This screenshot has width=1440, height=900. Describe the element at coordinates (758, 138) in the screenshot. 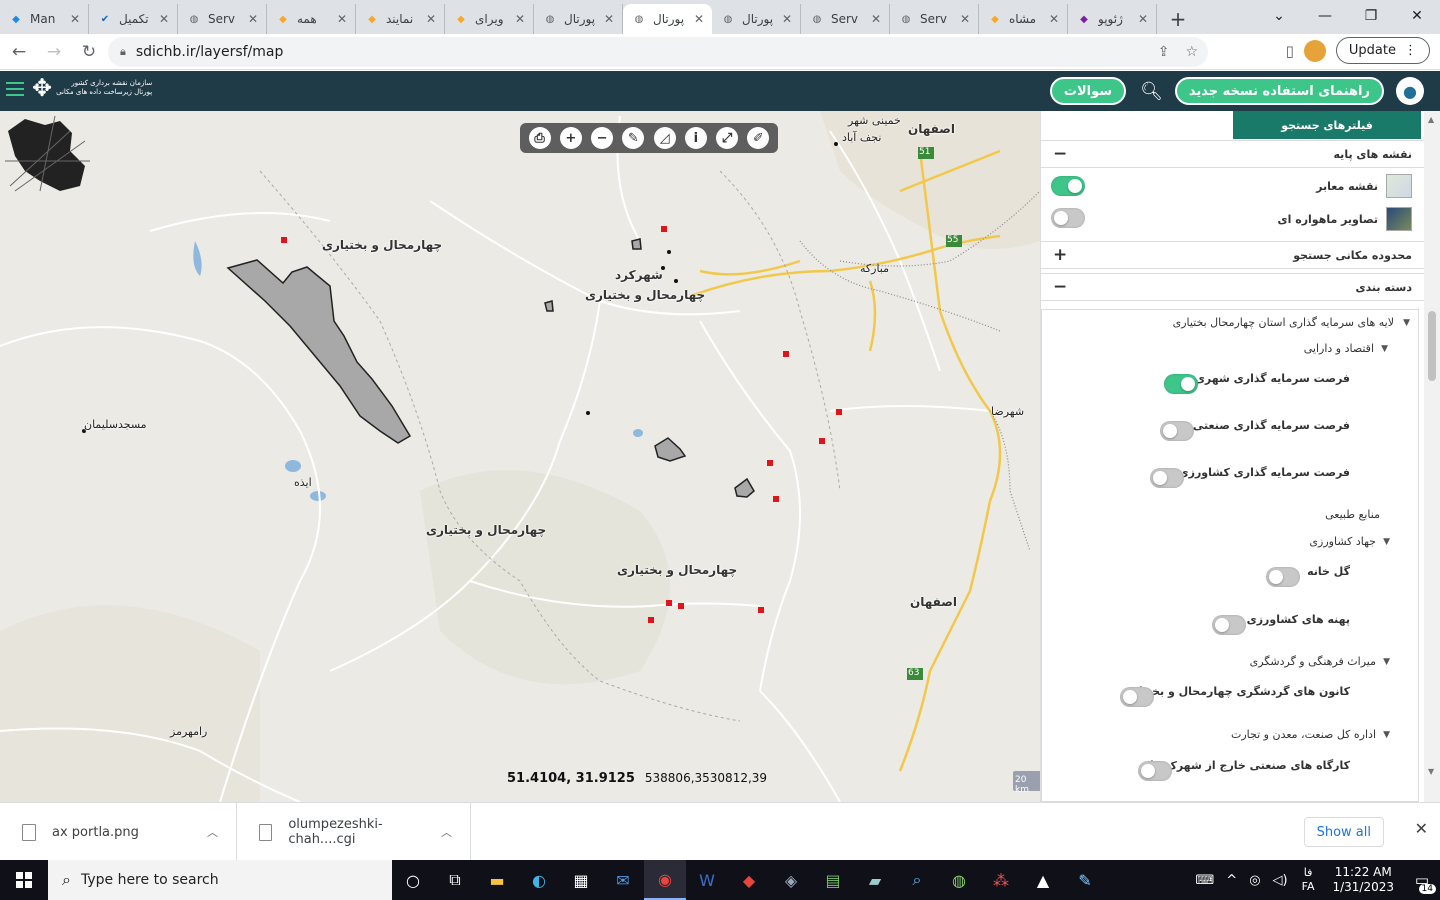

I see `brush-icon: ✐` at that location.